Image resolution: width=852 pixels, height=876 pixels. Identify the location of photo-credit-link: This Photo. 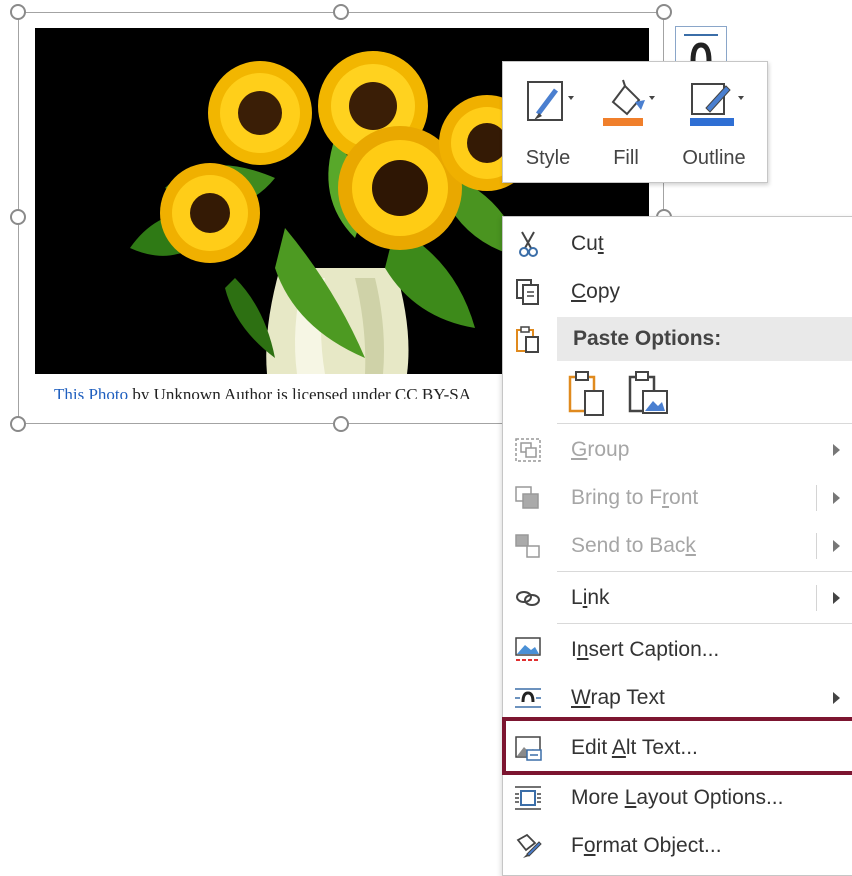
(91, 392).